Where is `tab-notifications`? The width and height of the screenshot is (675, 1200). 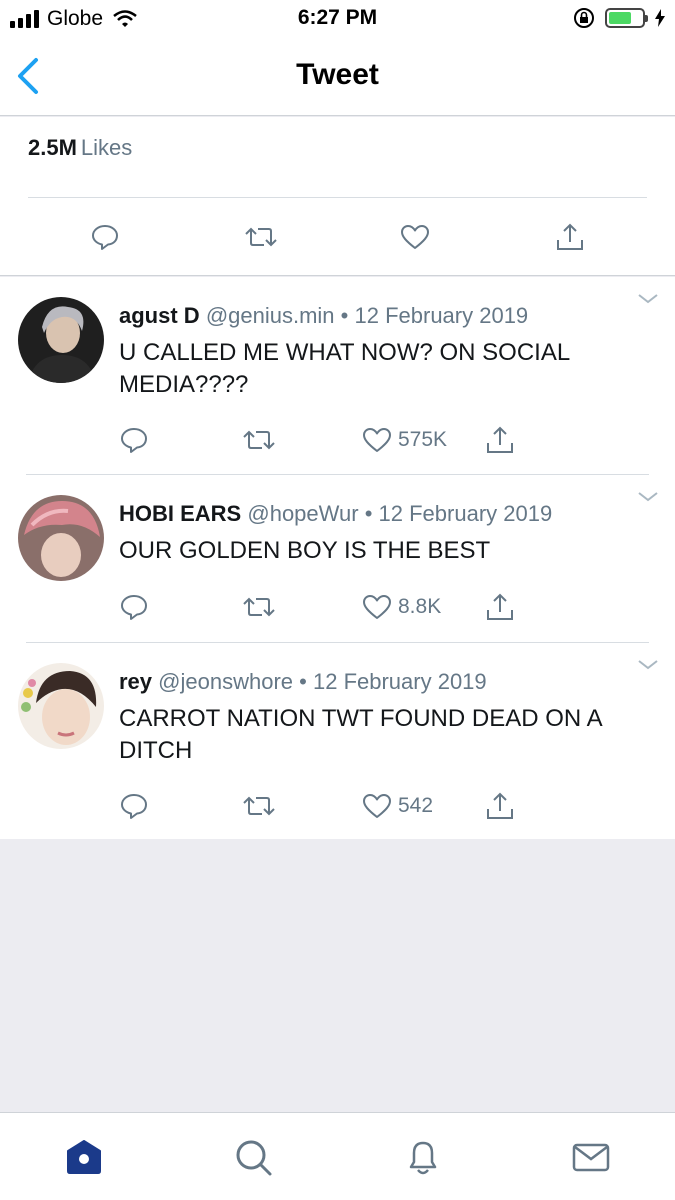
tab-notifications is located at coordinates (423, 1157).